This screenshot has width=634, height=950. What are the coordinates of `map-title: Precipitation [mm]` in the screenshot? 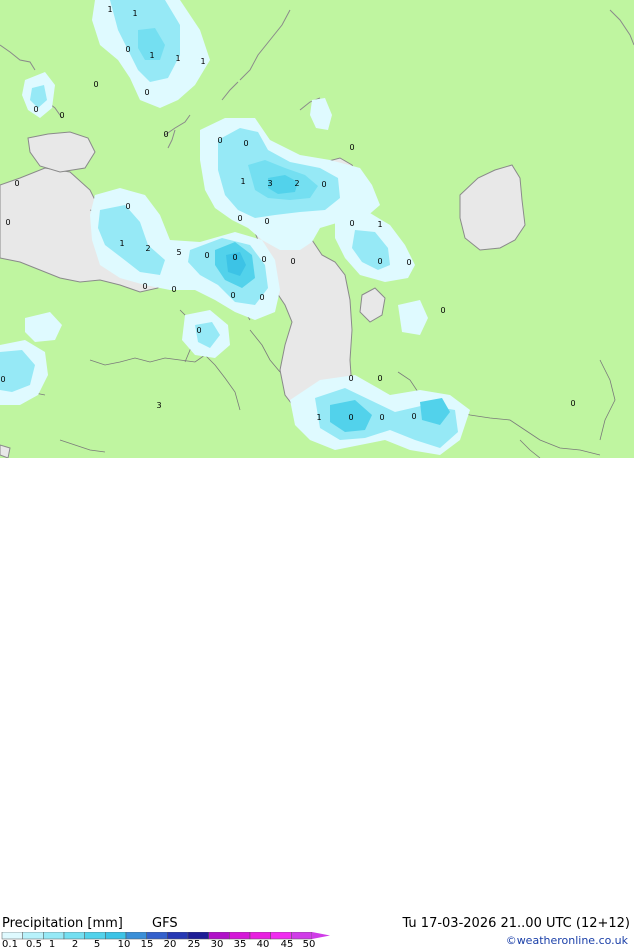 It's located at (62, 923).